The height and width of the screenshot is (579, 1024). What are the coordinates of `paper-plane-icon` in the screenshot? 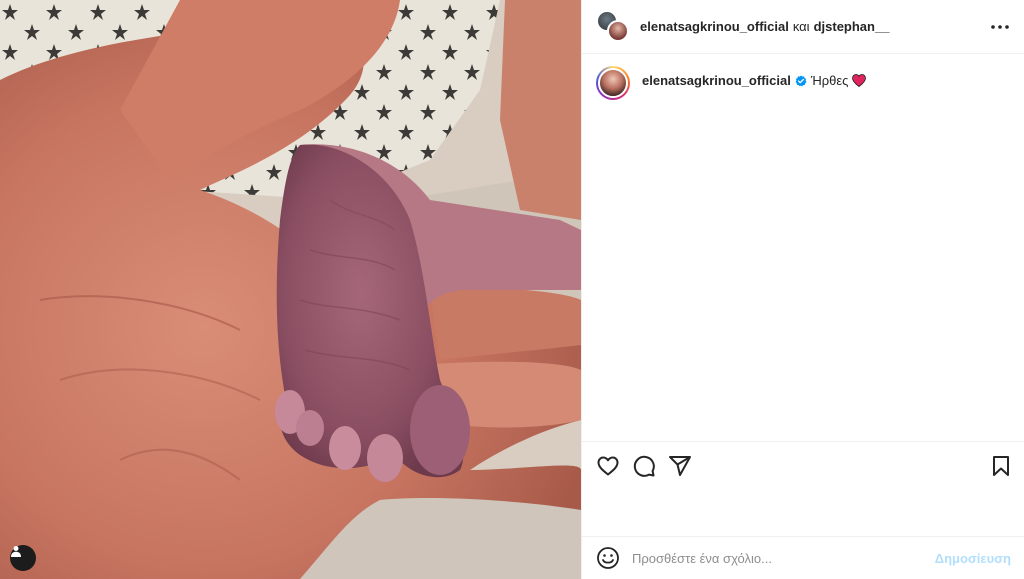 It's located at (680, 466).